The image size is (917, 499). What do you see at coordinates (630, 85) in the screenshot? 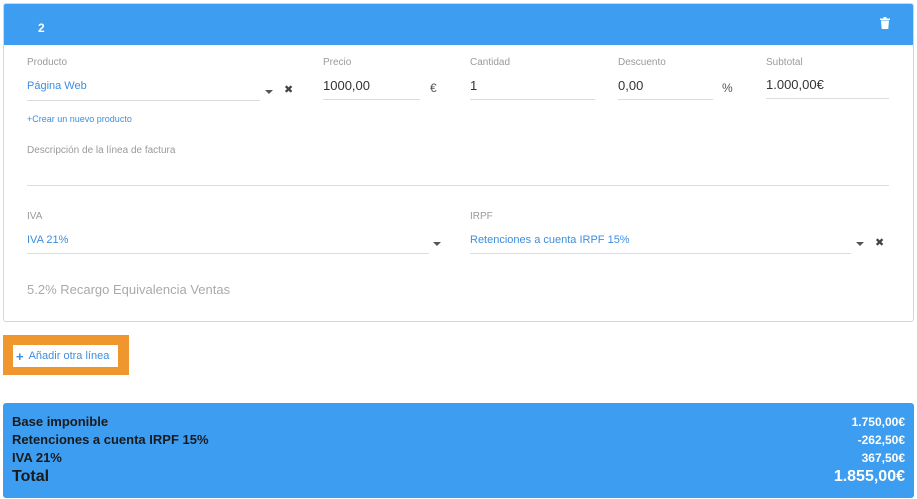
I see `discount-input: 0,00` at bounding box center [630, 85].